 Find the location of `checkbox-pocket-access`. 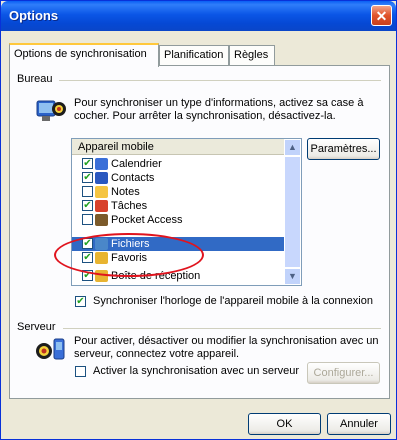

checkbox-pocket-access is located at coordinates (87, 219).